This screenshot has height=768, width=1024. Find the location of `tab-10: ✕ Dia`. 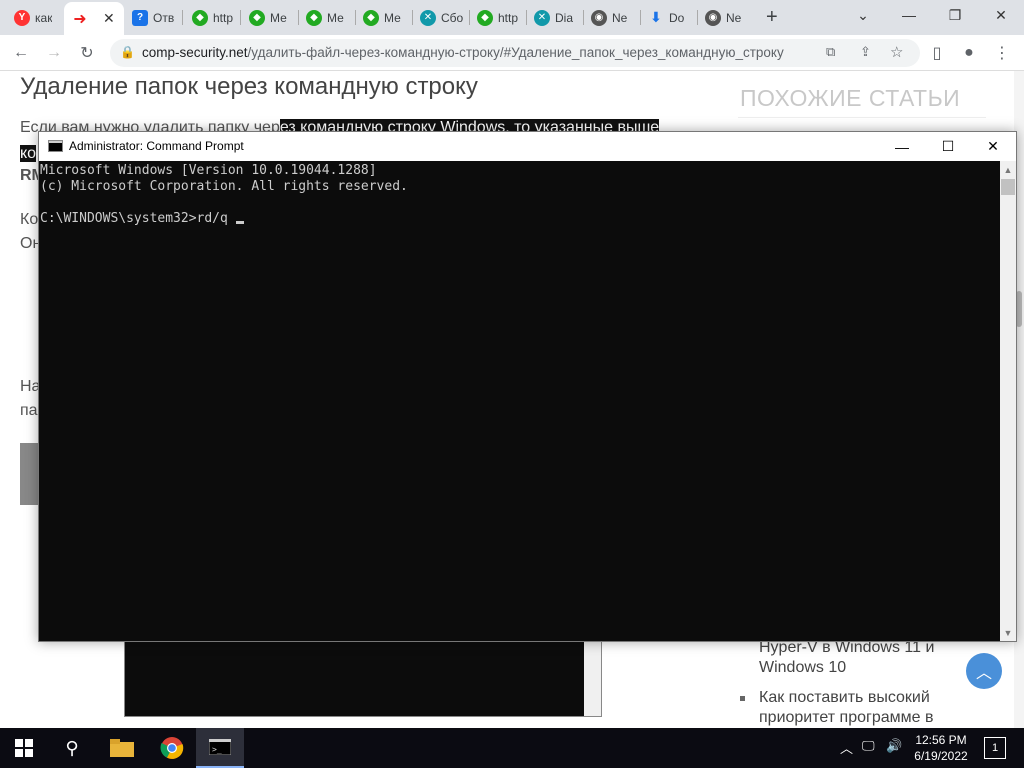

tab-10: ✕ Dia is located at coordinates (554, 17).